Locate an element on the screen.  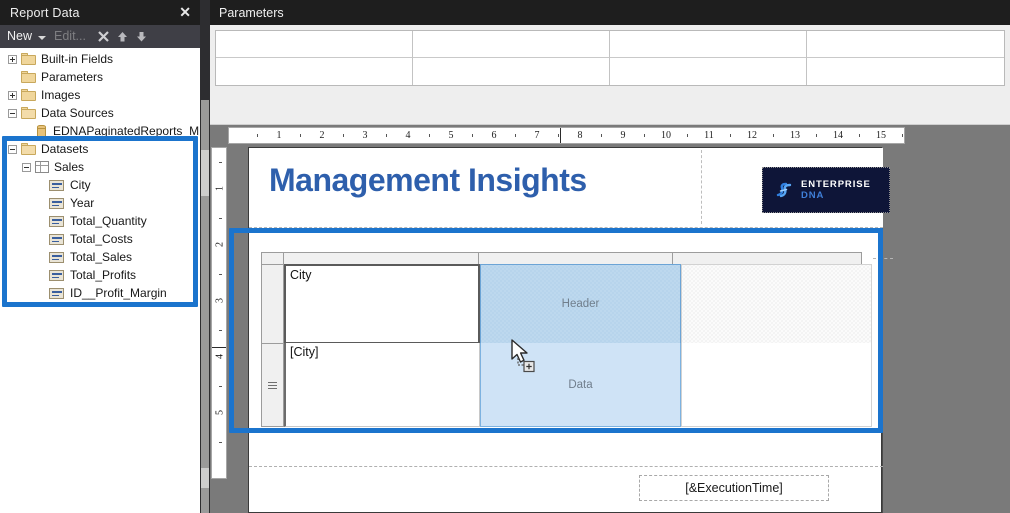
tree-node-datasets: Datasets is located at coordinates (100, 149).